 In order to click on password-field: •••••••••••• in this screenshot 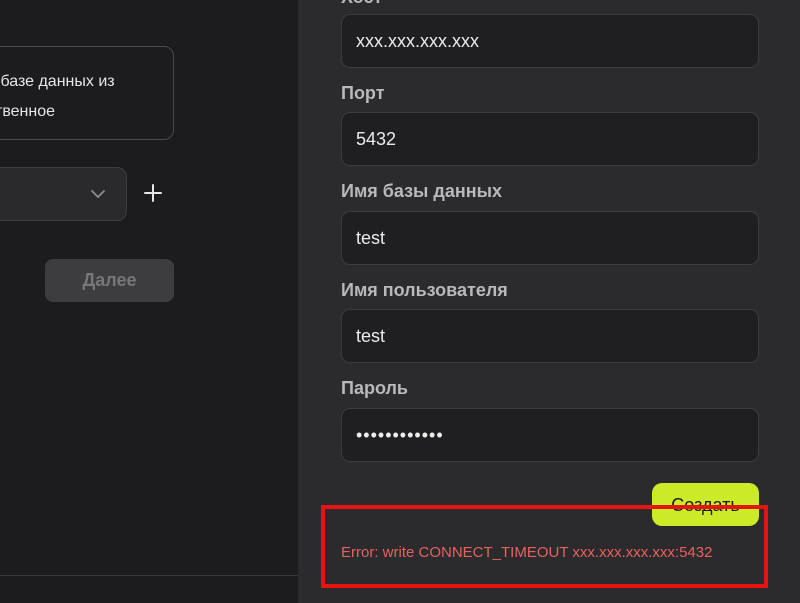, I will do `click(550, 435)`.